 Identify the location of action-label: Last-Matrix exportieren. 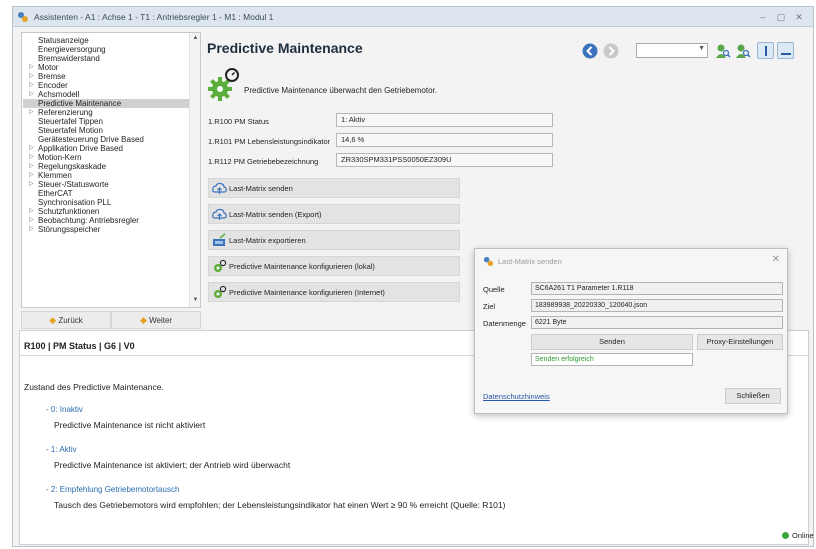
(267, 240).